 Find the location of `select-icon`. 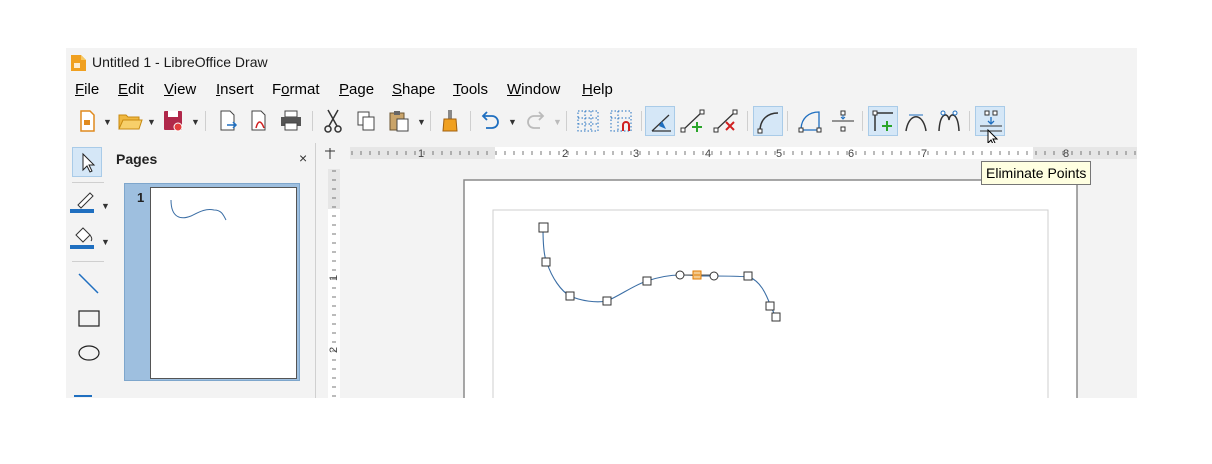

select-icon is located at coordinates (89, 162).